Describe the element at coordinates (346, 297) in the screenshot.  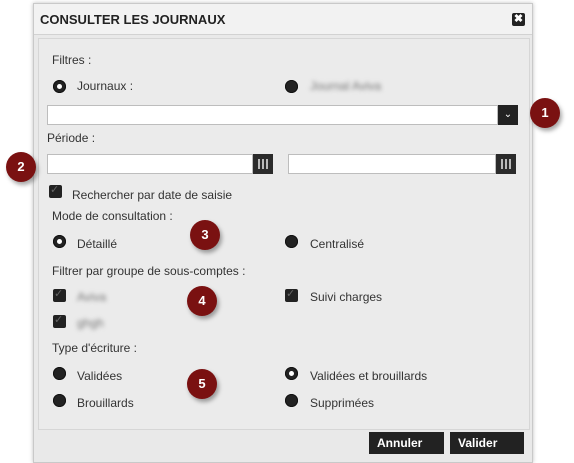
I see `suivi-charges-label: Suivi charges` at that location.